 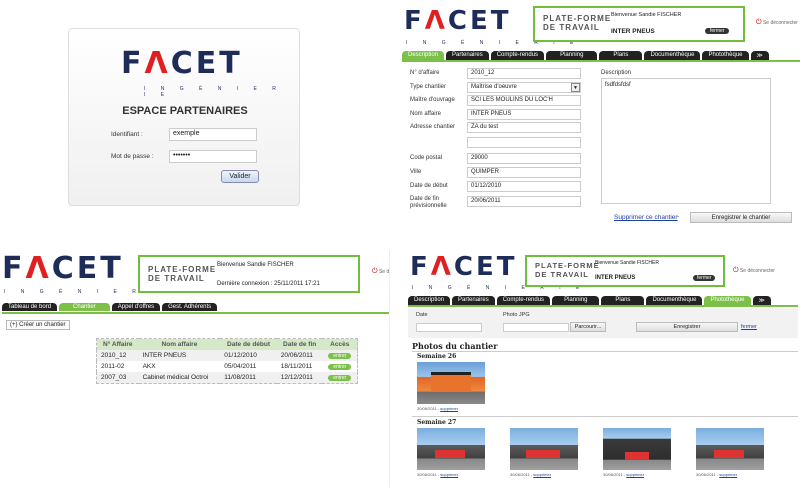 What do you see at coordinates (428, 203) in the screenshot?
I see `field-label: Date de fin prévisionnelle` at bounding box center [428, 203].